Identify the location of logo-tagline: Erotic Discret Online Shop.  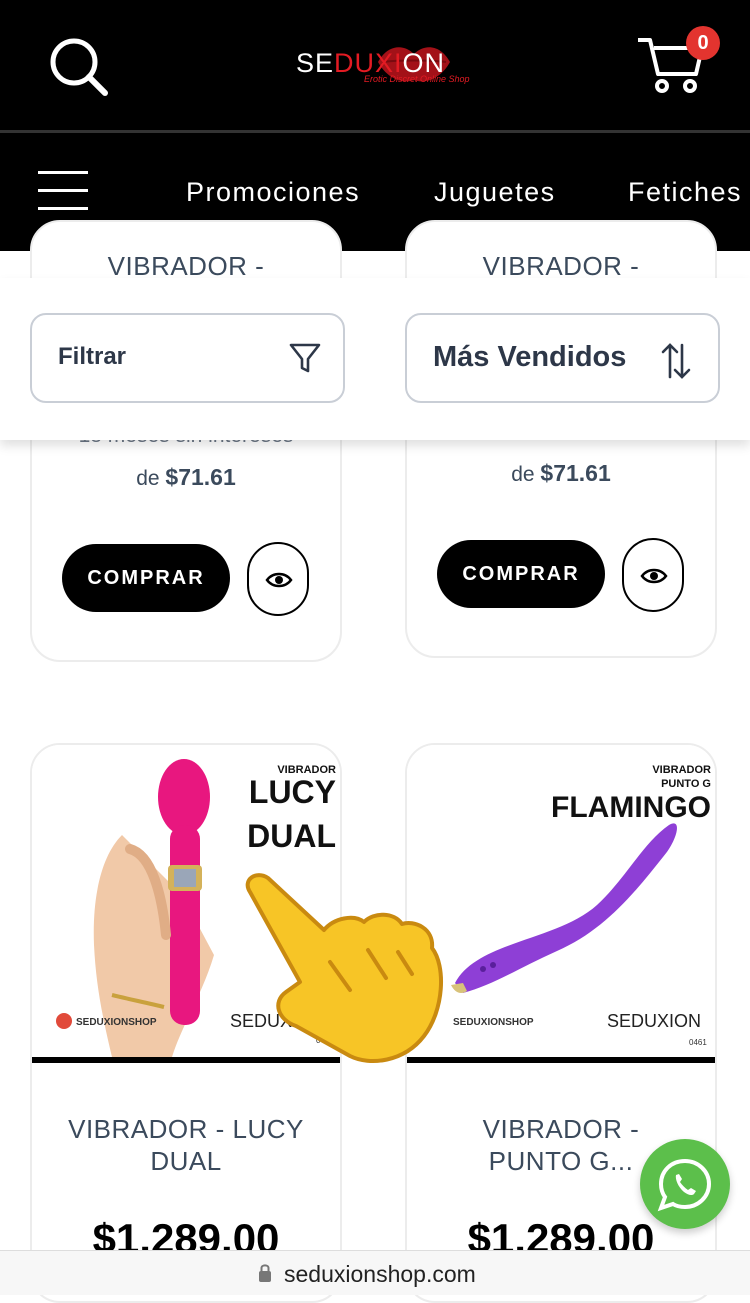
(417, 79).